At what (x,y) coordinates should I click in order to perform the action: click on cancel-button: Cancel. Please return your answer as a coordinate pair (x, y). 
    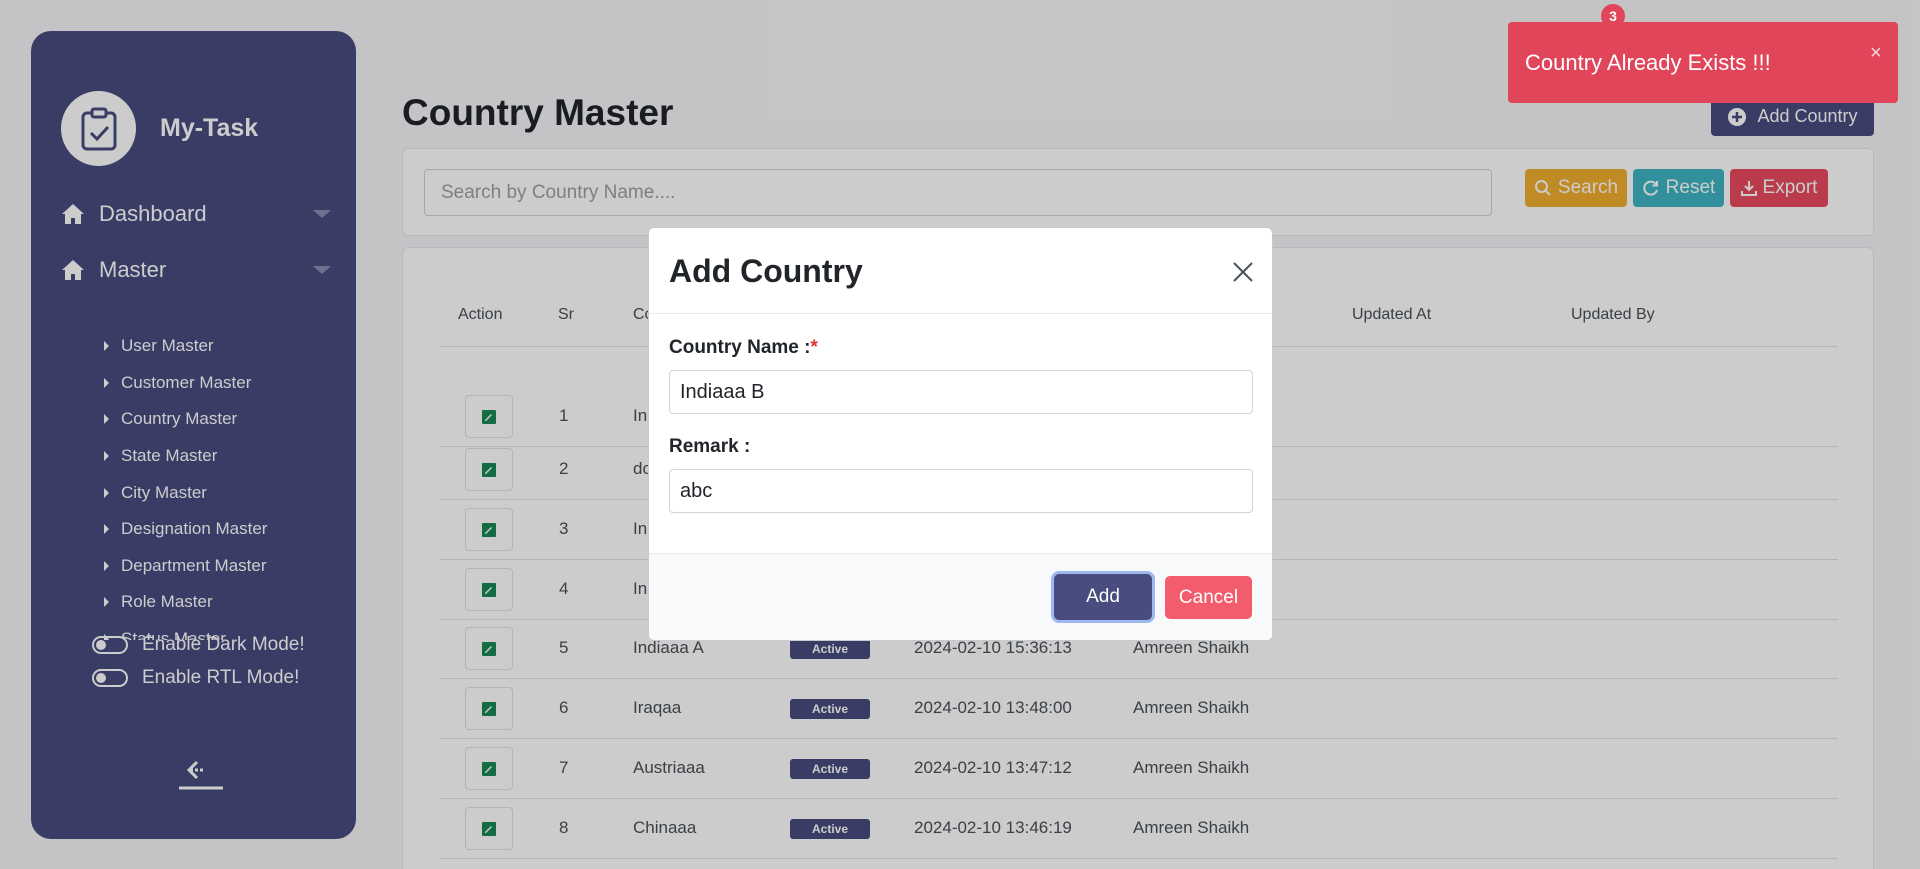
    Looking at the image, I should click on (1208, 597).